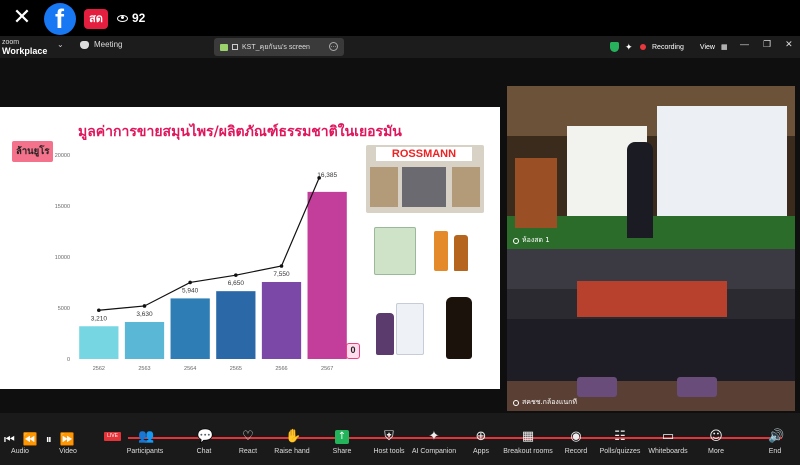 This screenshot has width=800, height=465. What do you see at coordinates (389, 451) in the screenshot?
I see `host-tools-label: Host tools` at bounding box center [389, 451].